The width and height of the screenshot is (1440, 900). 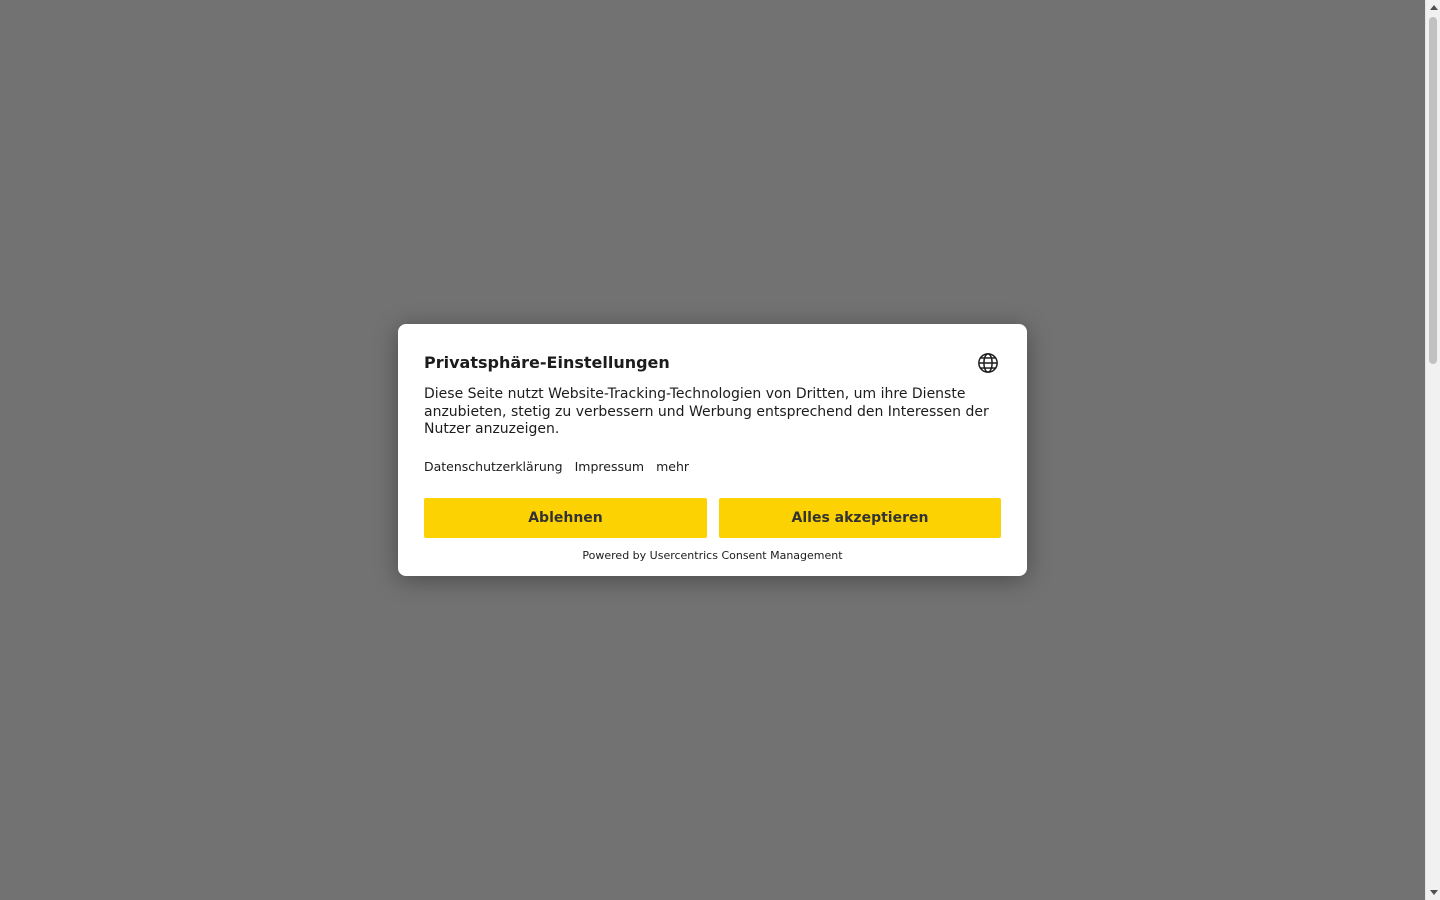 What do you see at coordinates (547, 362) in the screenshot?
I see `dialog-title: Privatsphäre-Einstellungen` at bounding box center [547, 362].